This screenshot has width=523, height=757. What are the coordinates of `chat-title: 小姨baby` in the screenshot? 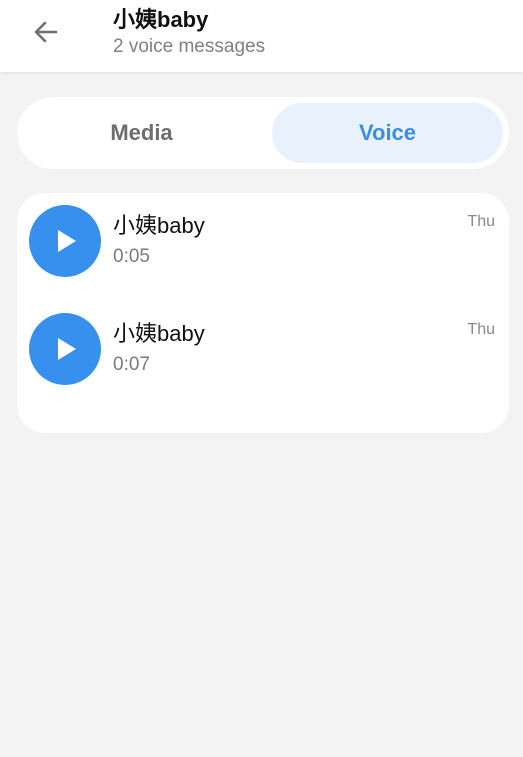 It's located at (161, 19).